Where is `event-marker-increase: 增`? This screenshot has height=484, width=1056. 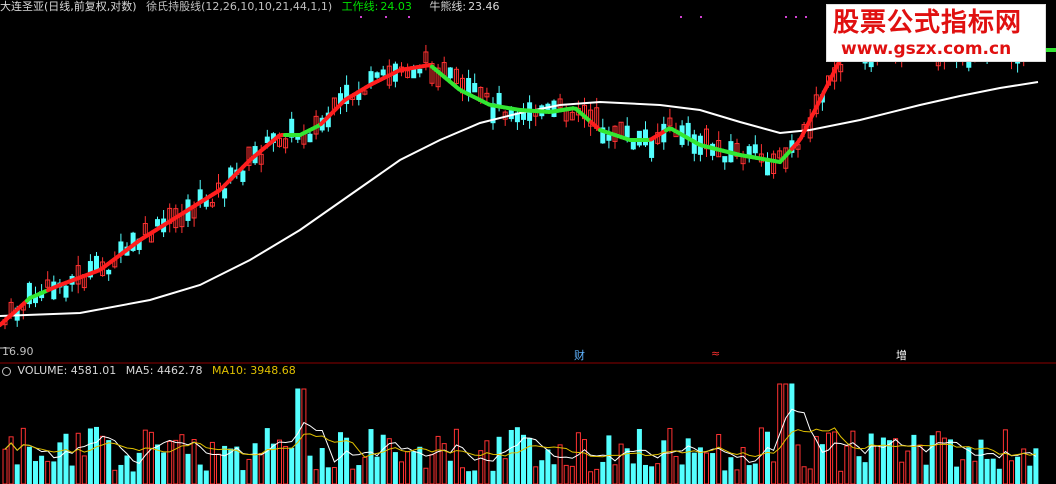
event-marker-increase: 增 is located at coordinates (901, 355).